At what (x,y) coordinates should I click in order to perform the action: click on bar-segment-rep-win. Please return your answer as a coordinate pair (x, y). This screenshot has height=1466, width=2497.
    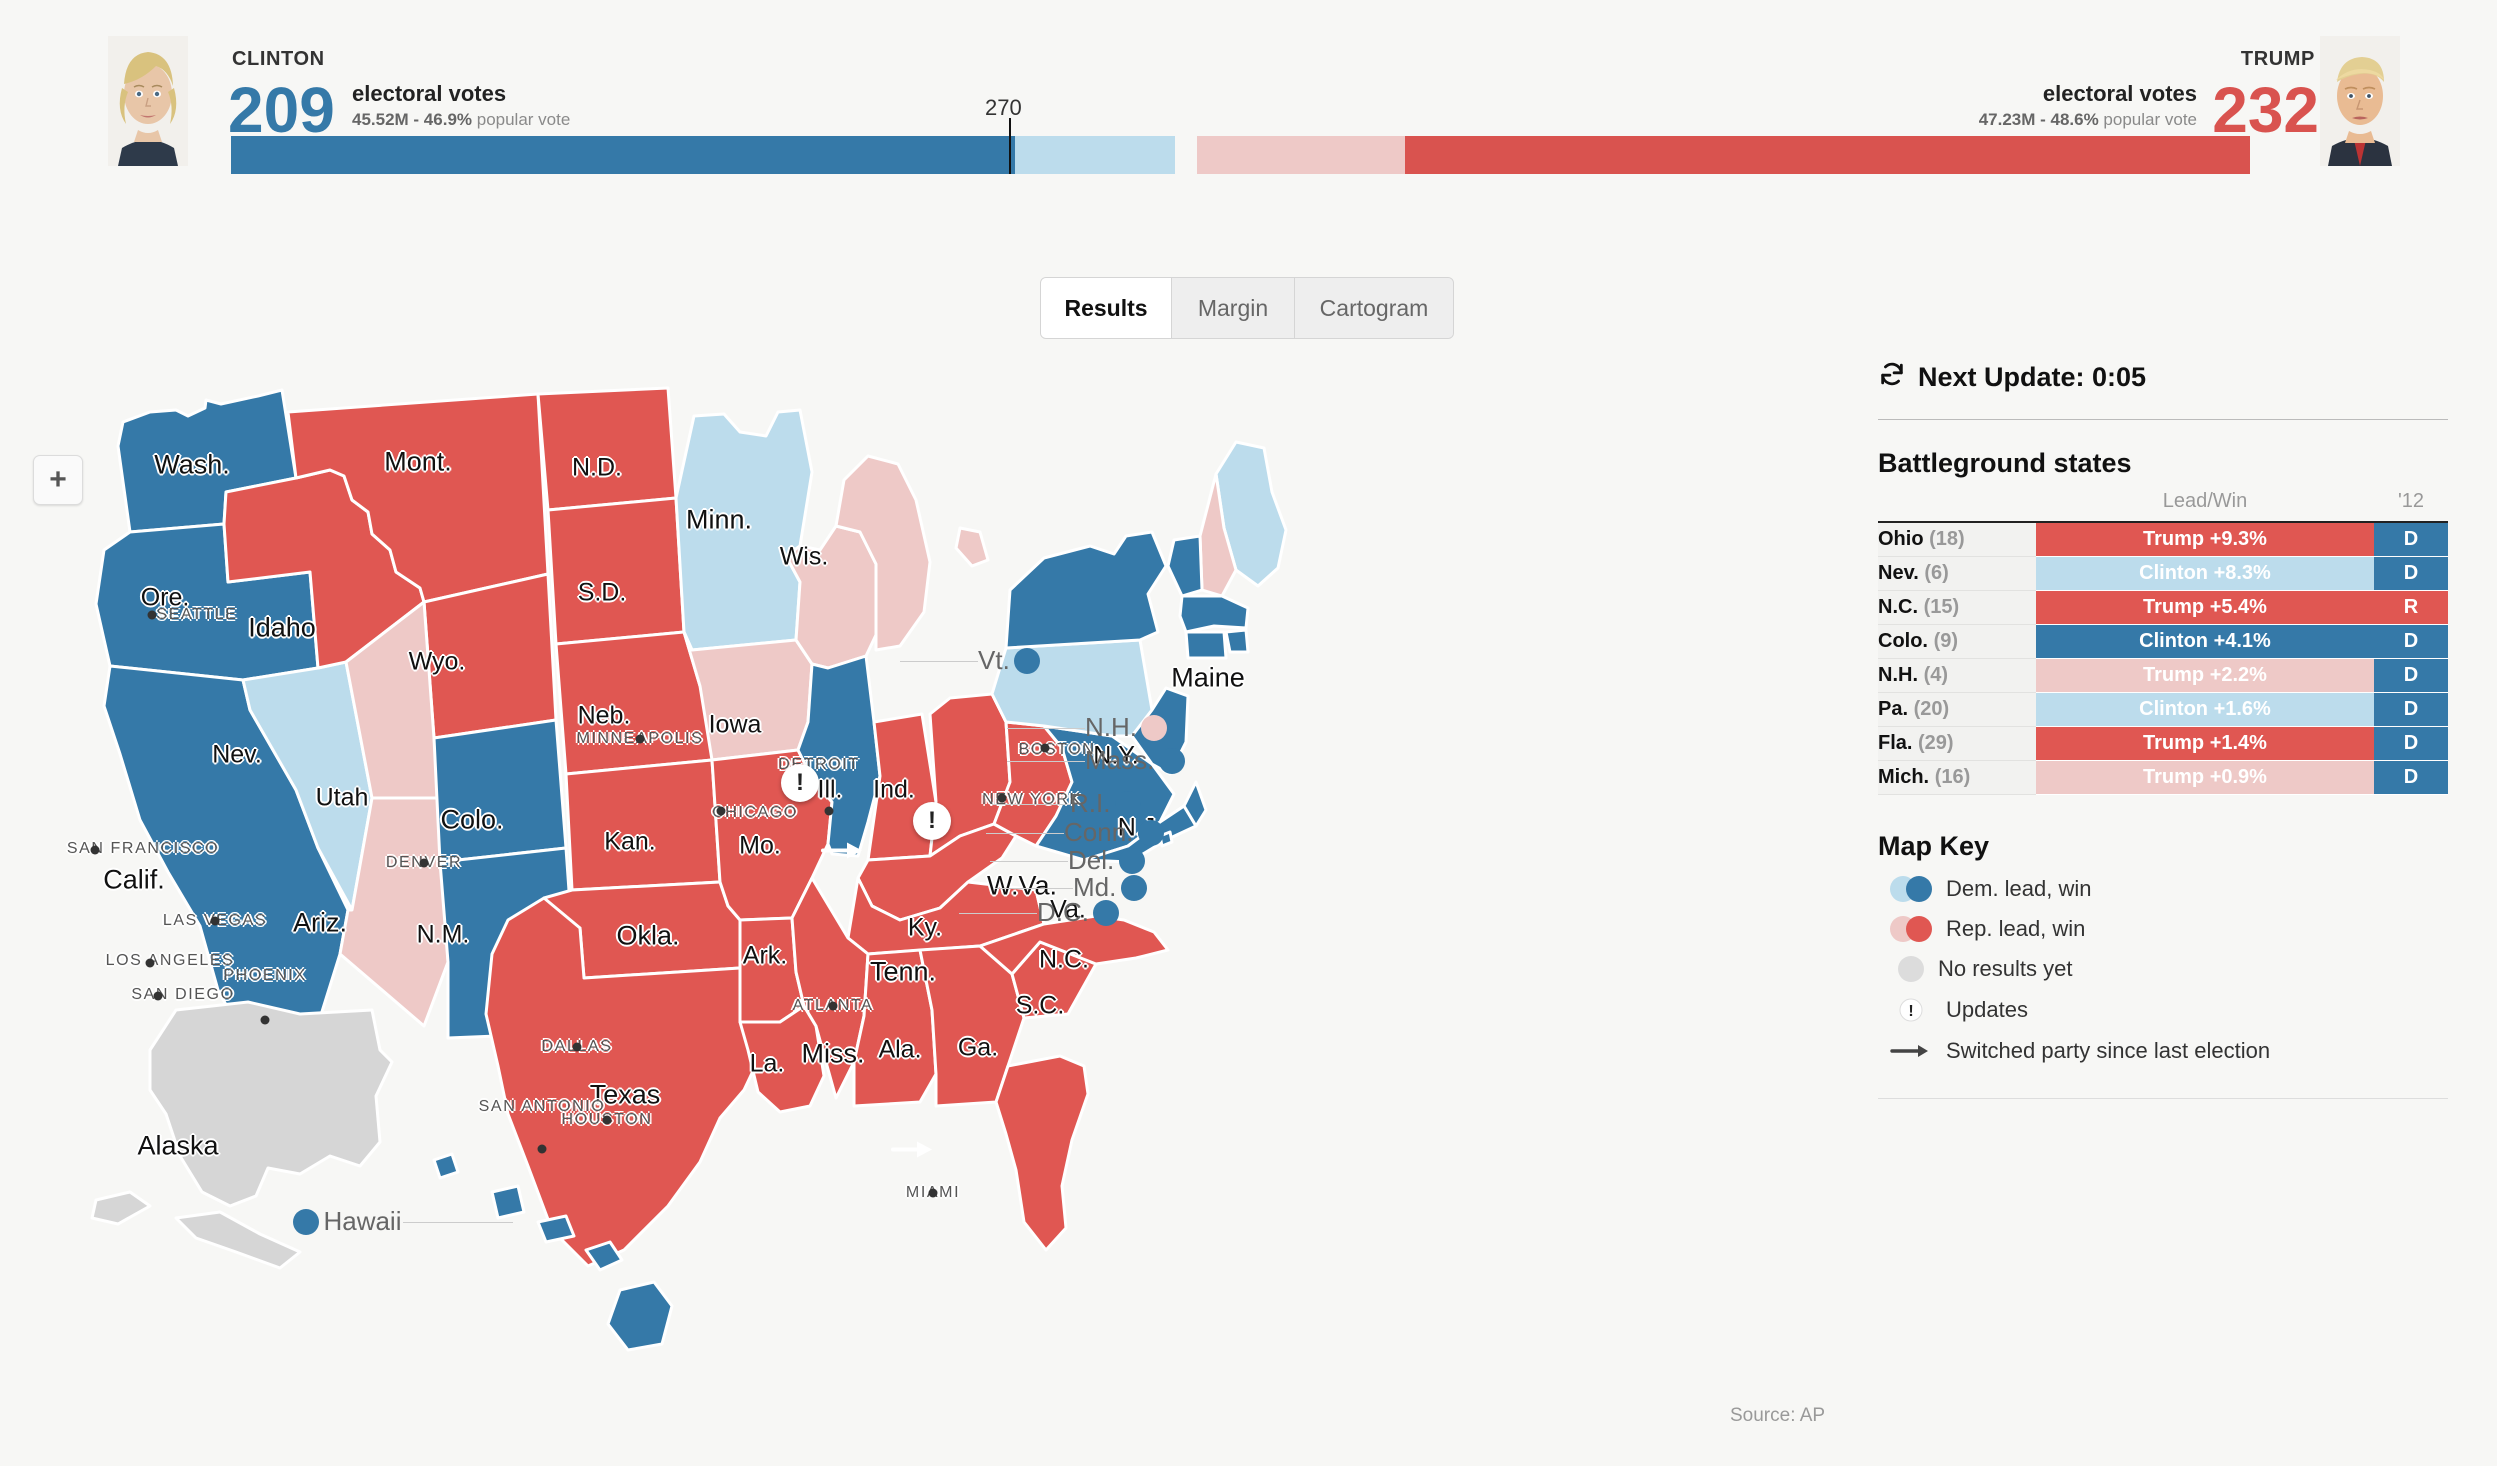
    Looking at the image, I should click on (1827, 155).